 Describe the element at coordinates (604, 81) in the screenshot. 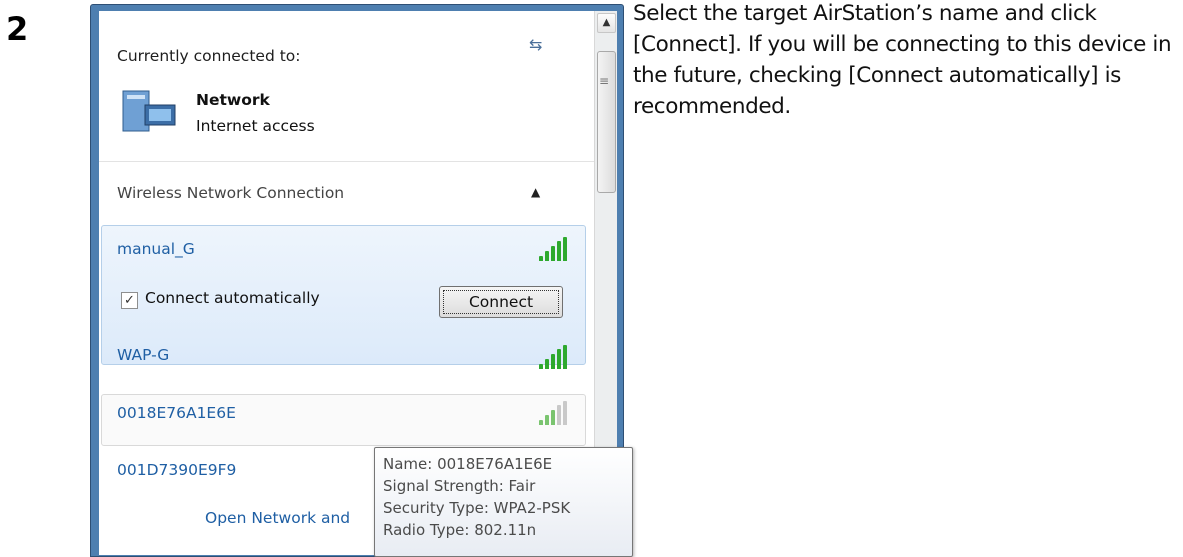

I see `scrollbar-grip-icon: ≡` at that location.